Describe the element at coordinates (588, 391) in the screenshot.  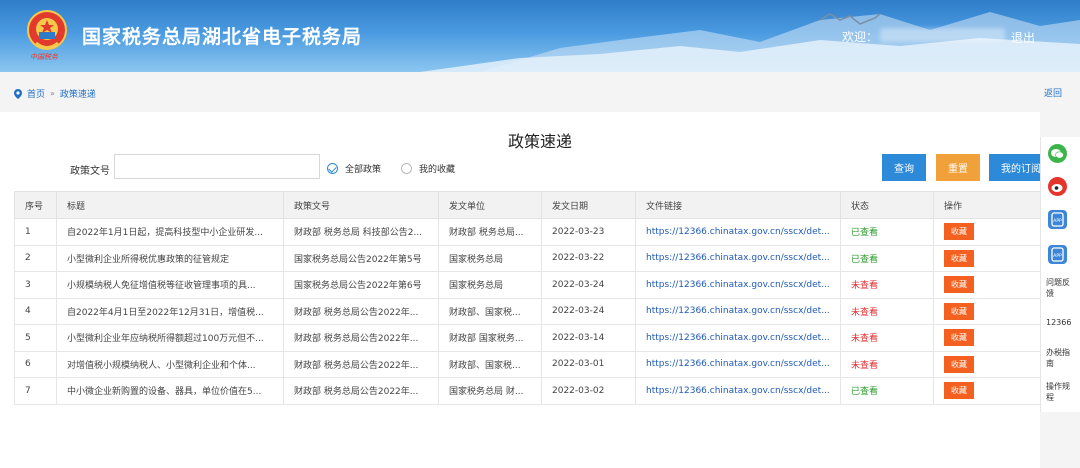
I see `row-date: 2022-03-02` at that location.